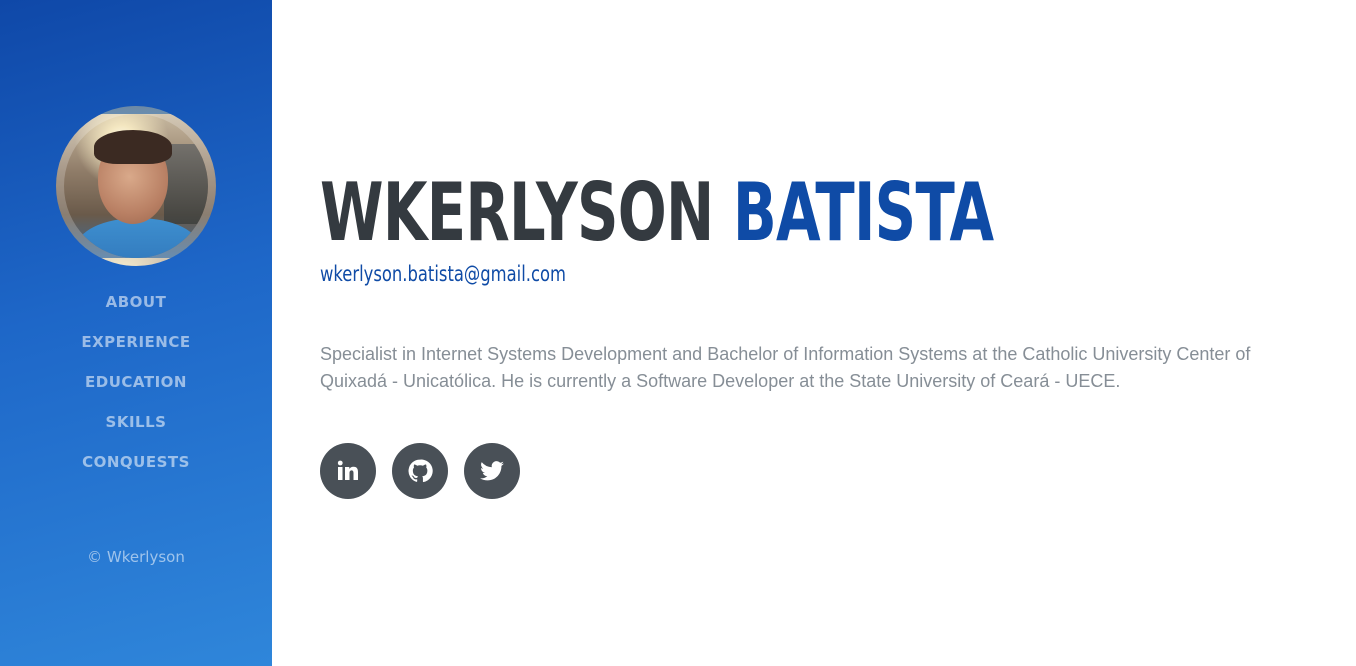 The height and width of the screenshot is (666, 1356). I want to click on page-title: WKERLYSON BATISTA, so click(657, 212).